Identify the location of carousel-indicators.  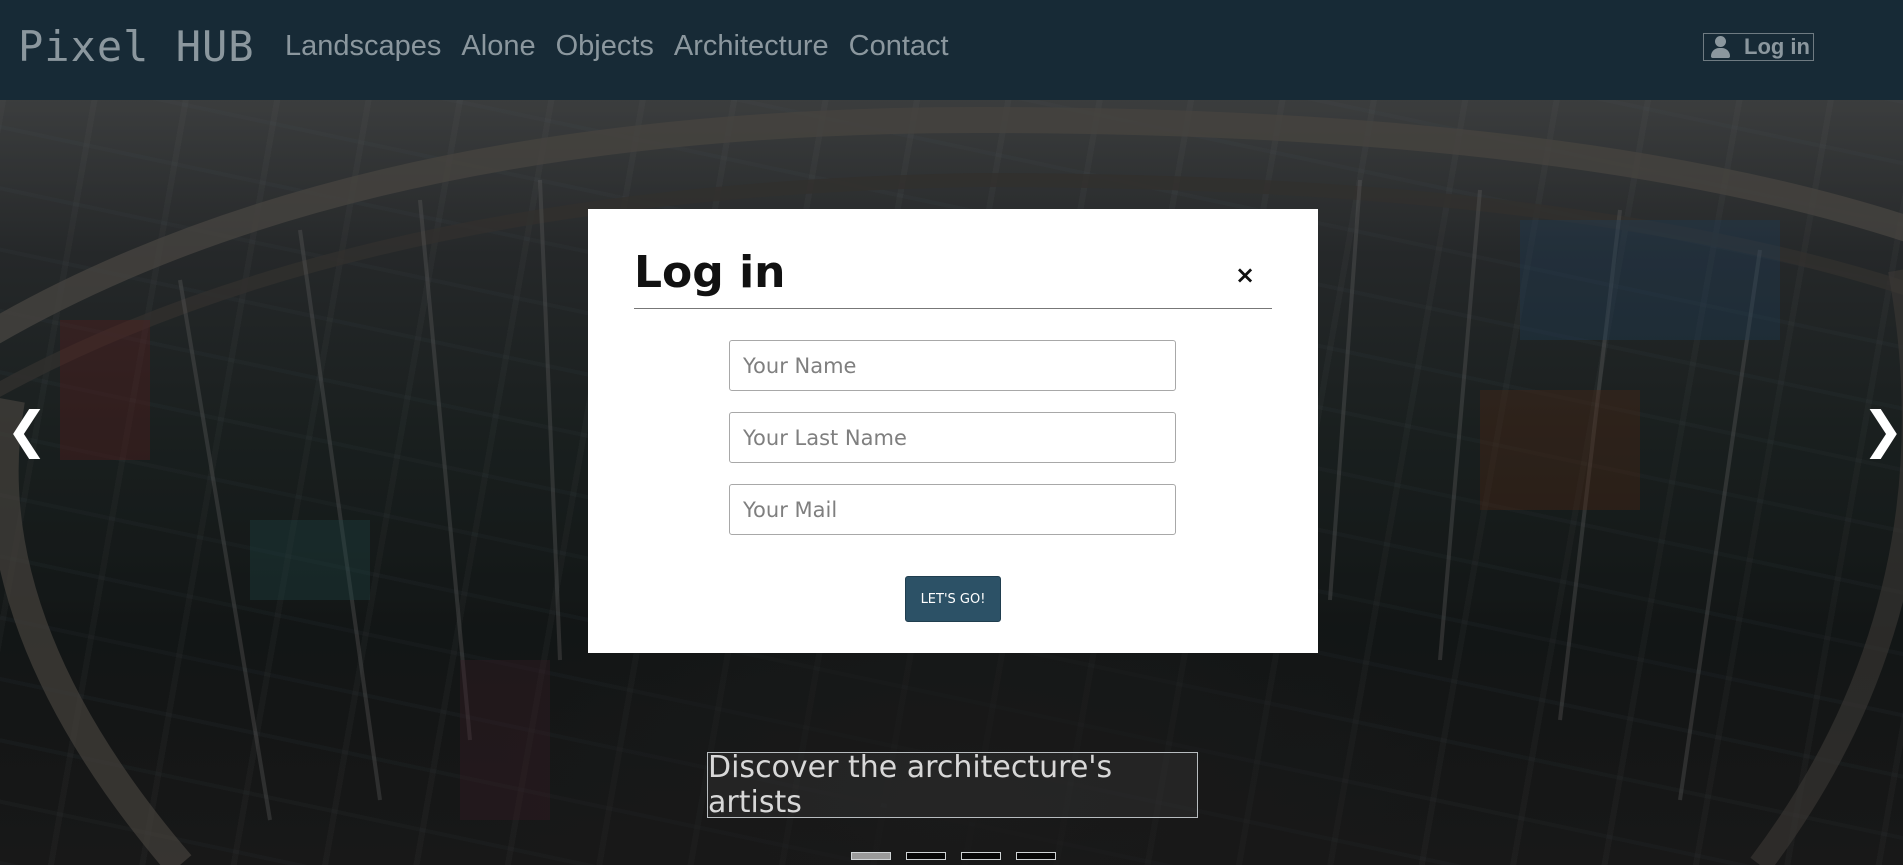
(953, 856).